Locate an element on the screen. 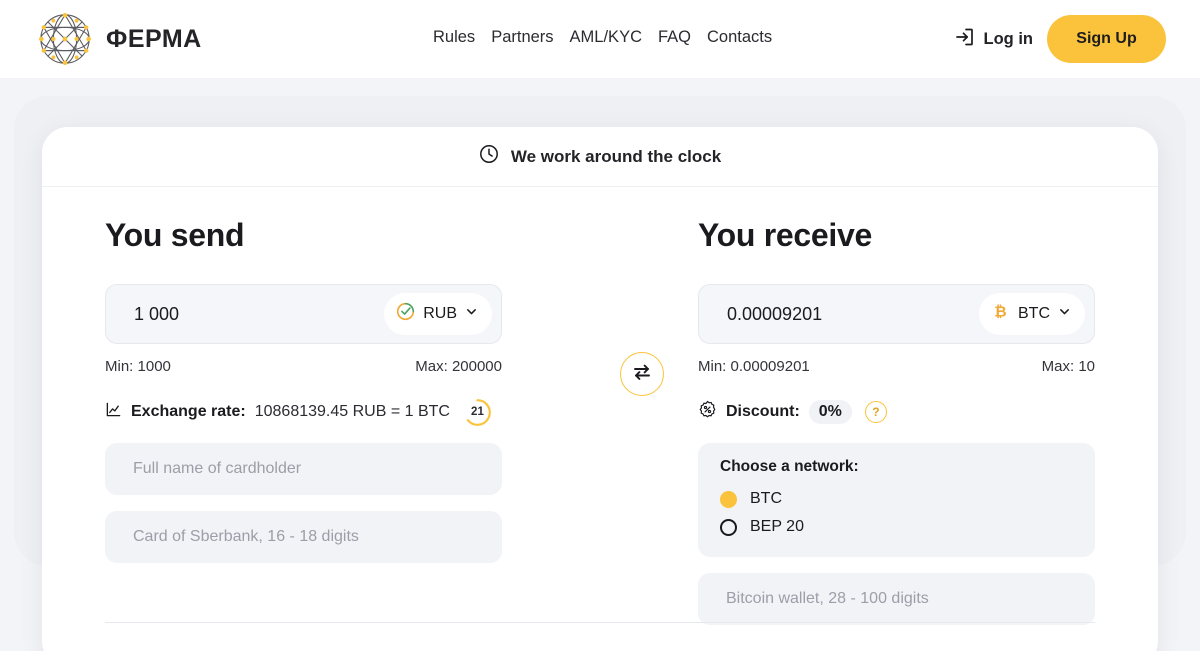 This screenshot has height=651, width=1200. receive-currency-selector: ₿ BTC is located at coordinates (1032, 314).